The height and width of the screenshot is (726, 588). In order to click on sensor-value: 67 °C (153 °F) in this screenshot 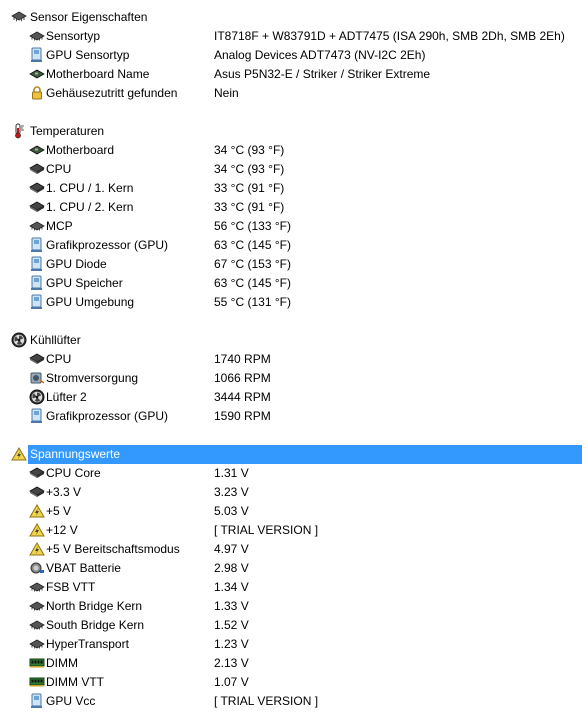, I will do `click(252, 264)`.